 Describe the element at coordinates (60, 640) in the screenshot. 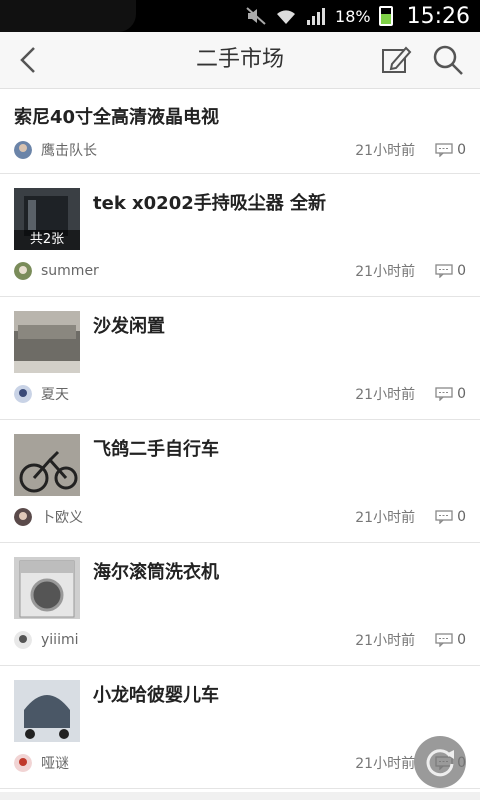

I see `item-author: yiiimi` at that location.